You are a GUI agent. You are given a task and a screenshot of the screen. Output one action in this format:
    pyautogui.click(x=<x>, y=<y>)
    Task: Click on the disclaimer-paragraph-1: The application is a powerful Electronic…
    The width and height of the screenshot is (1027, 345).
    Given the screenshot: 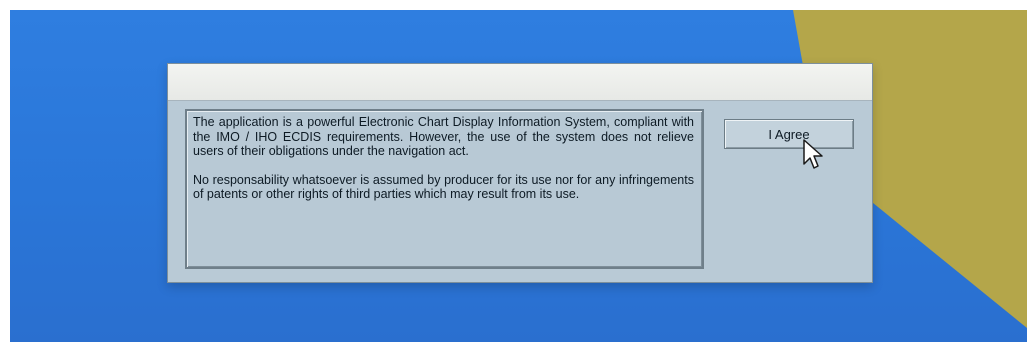 What is the action you would take?
    pyautogui.click(x=443, y=136)
    